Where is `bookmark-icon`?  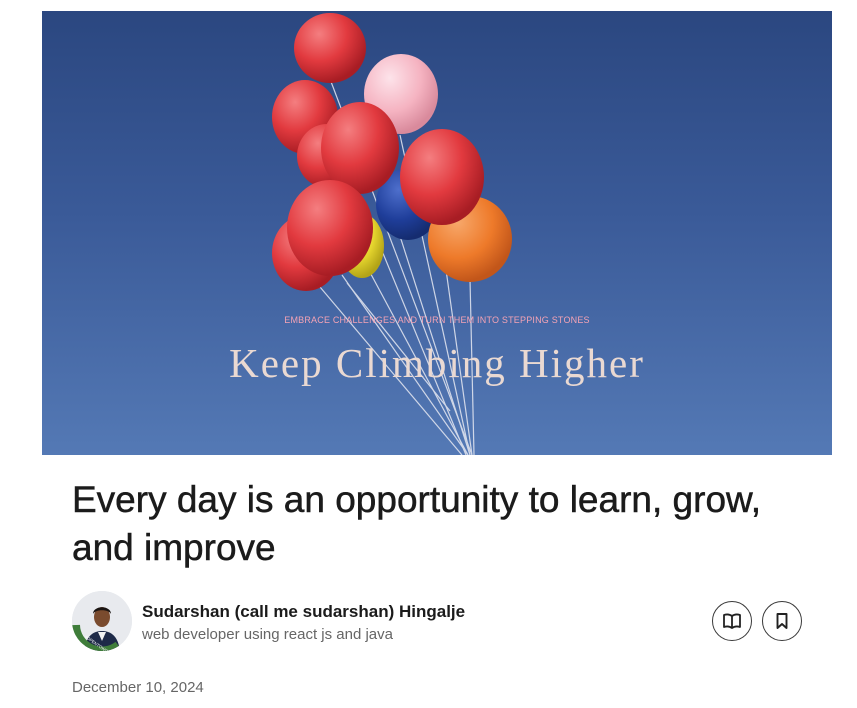
bookmark-icon is located at coordinates (782, 621).